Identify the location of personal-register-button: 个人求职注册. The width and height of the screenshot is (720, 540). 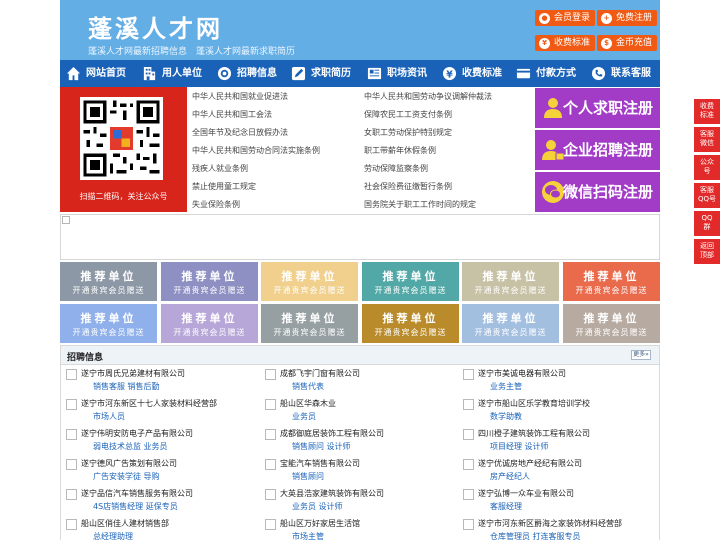
(597, 108).